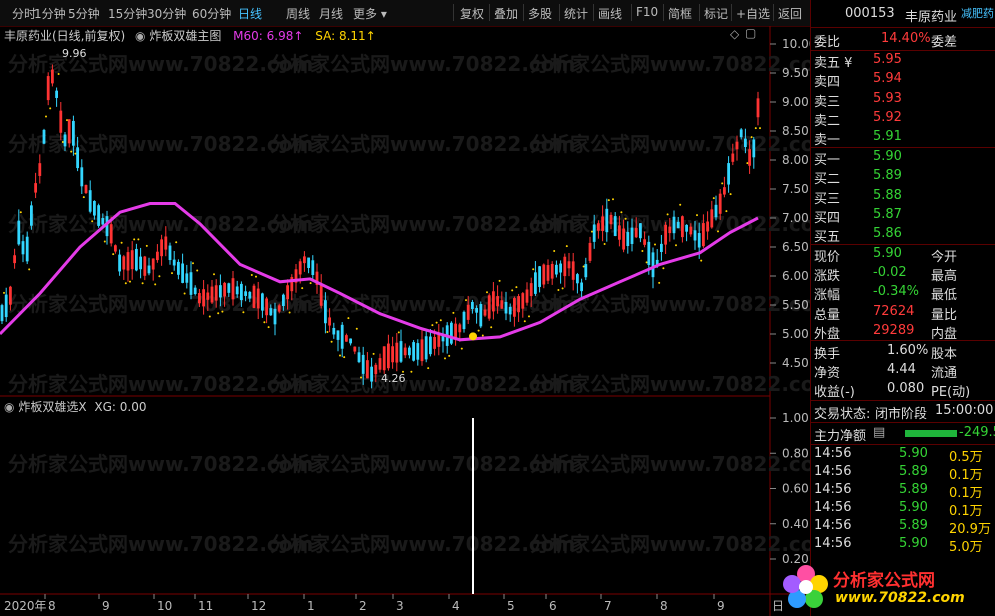 The width and height of the screenshot is (995, 616). I want to click on sell-row: 卖四 5.94, so click(903, 80).